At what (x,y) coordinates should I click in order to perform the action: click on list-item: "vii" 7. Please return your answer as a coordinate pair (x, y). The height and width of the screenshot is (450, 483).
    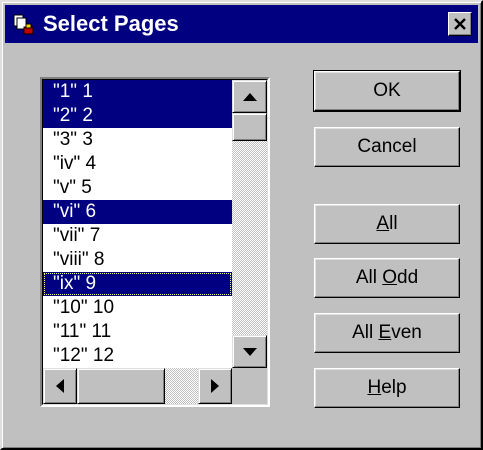
    Looking at the image, I should click on (137, 236).